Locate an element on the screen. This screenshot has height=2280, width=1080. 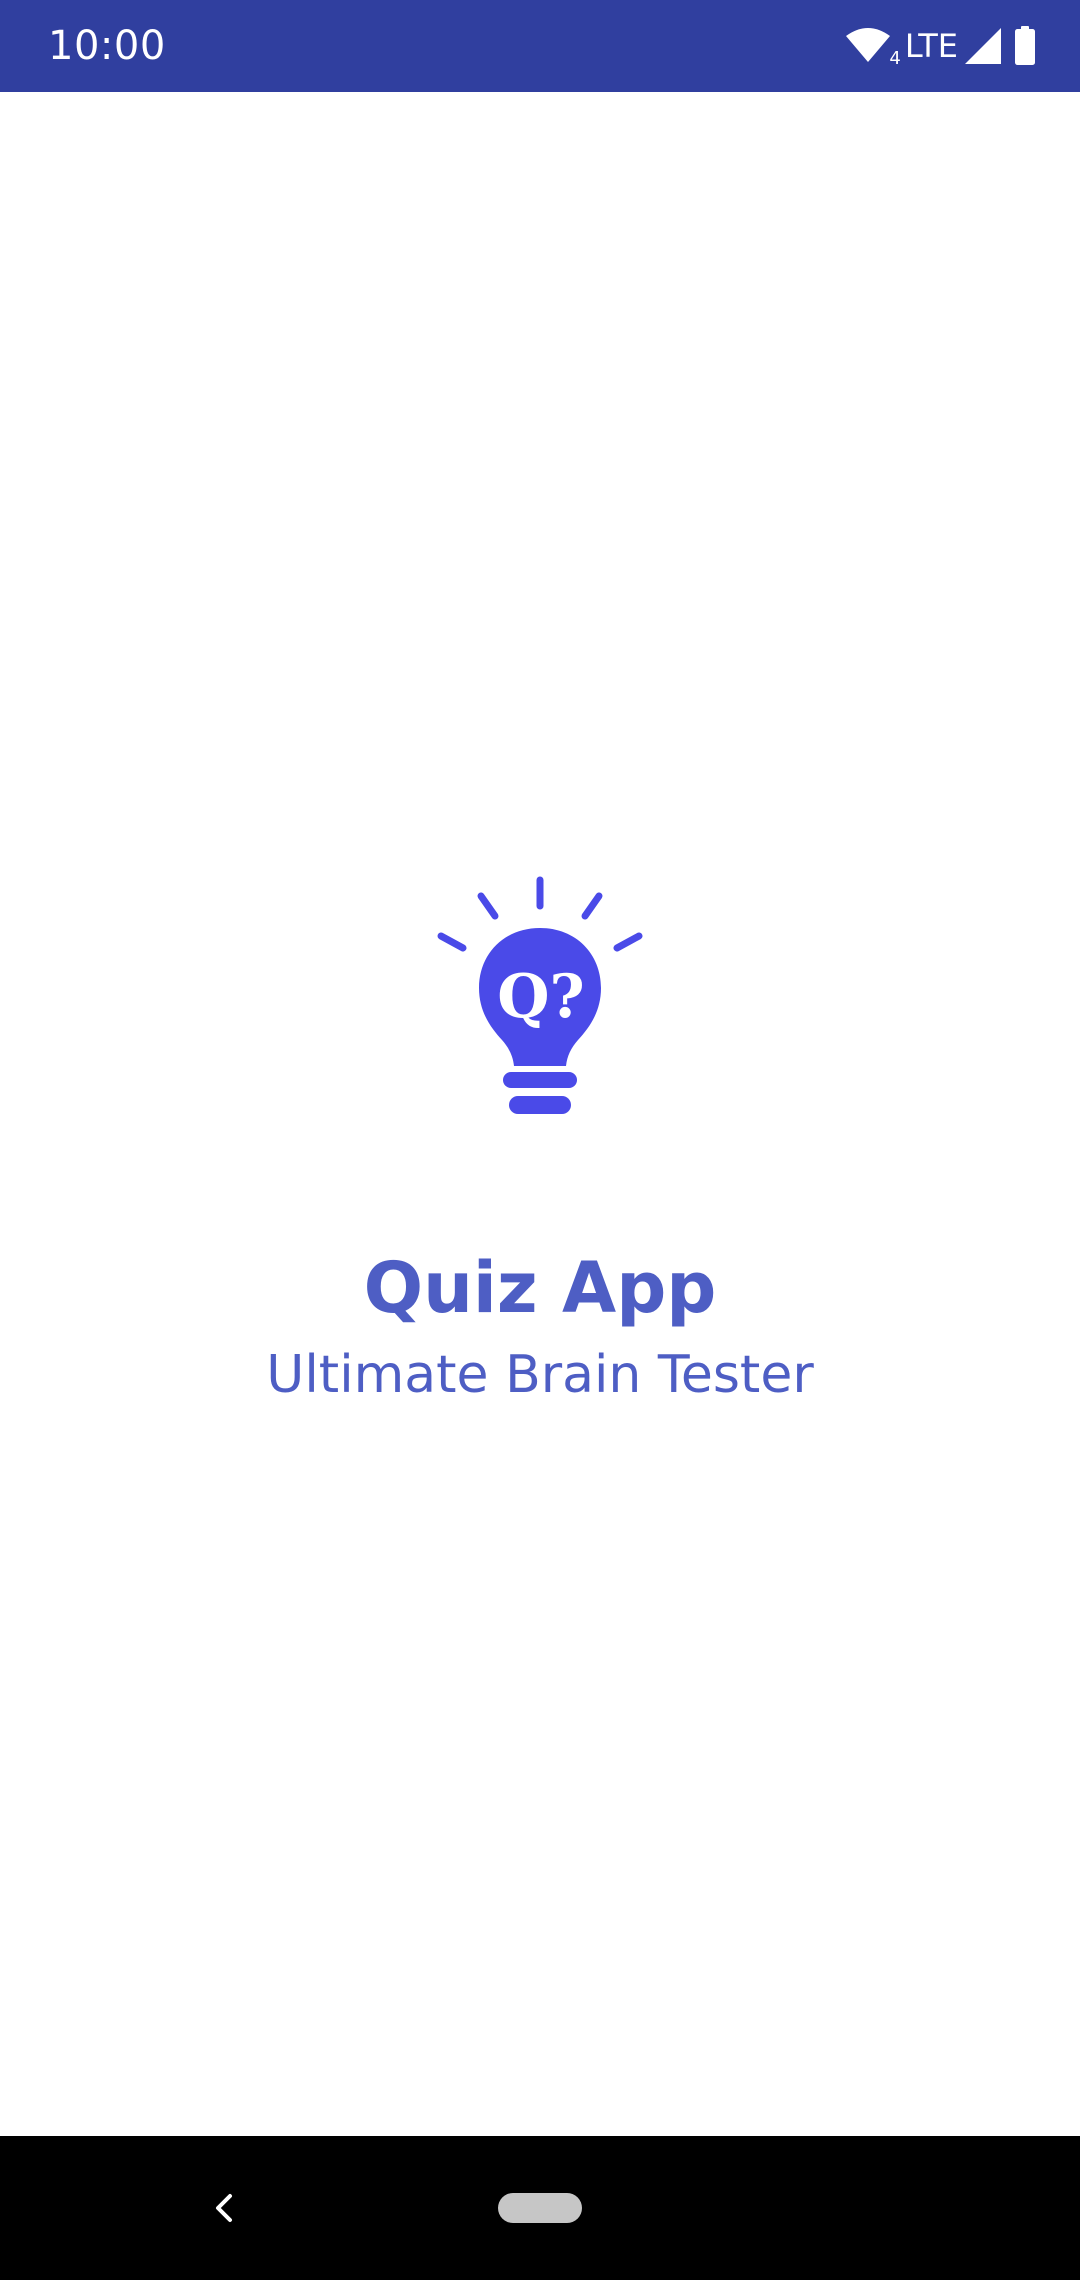
back-icon is located at coordinates (224, 2208).